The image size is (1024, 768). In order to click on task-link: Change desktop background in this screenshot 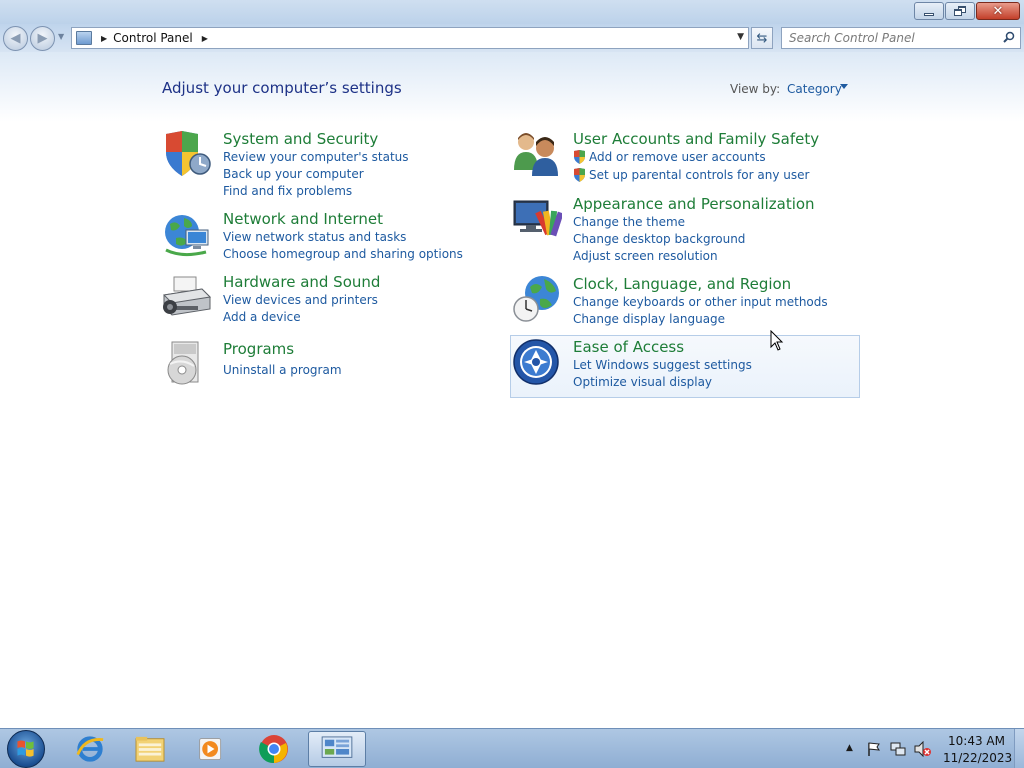, I will do `click(659, 239)`.